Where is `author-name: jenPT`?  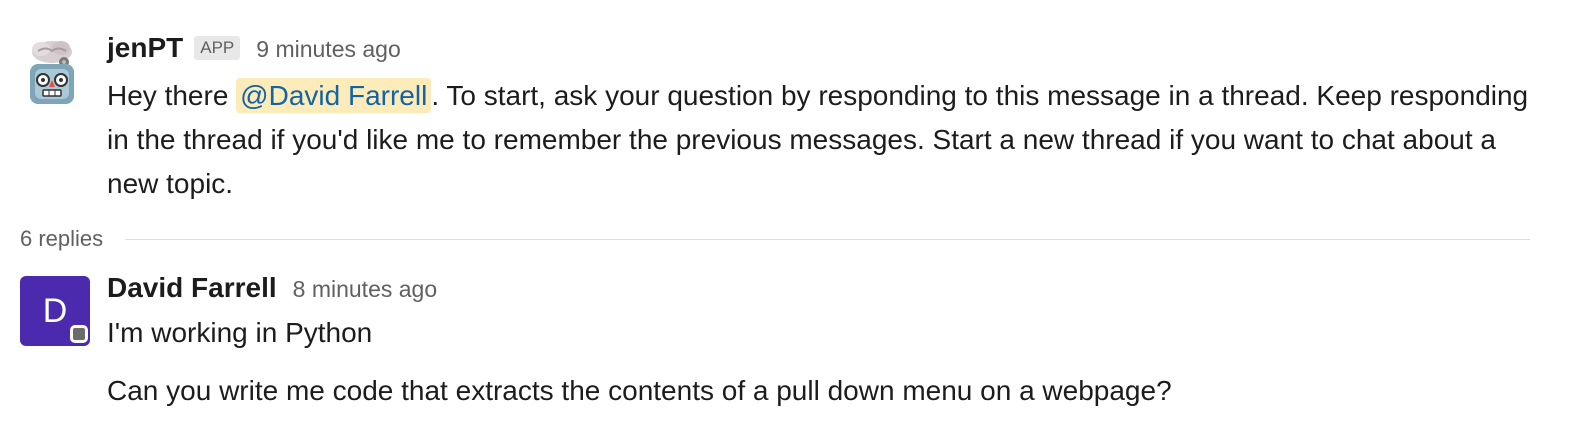 author-name: jenPT is located at coordinates (145, 48).